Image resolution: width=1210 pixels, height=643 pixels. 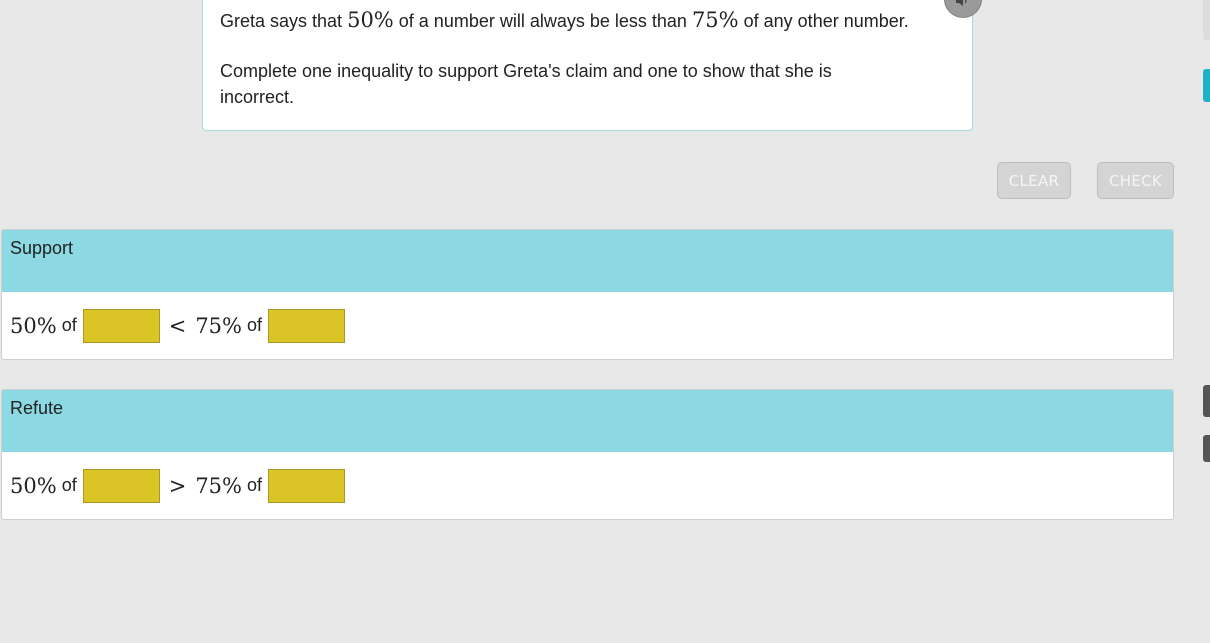 What do you see at coordinates (218, 485) in the screenshot?
I see `refute-percent-right: 75%` at bounding box center [218, 485].